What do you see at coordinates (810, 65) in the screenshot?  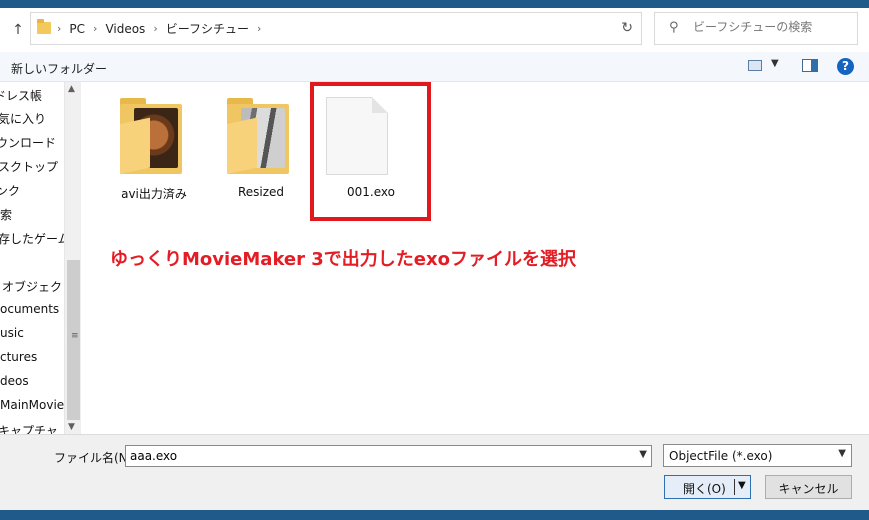 I see `preview-pane-icon` at bounding box center [810, 65].